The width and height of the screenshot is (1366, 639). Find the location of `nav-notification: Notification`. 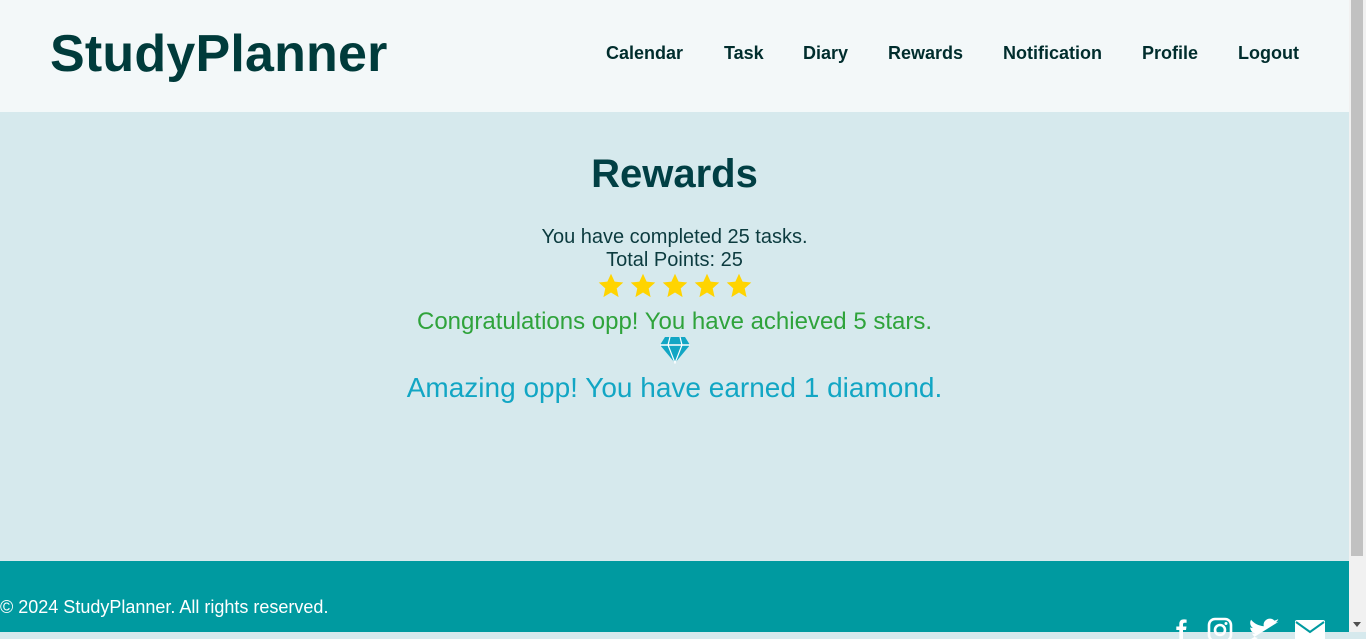

nav-notification: Notification is located at coordinates (1052, 53).